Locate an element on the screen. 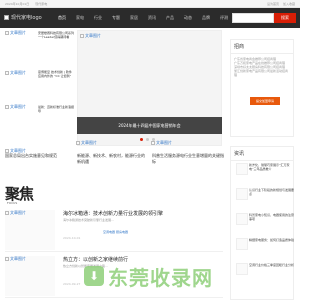  hot-list-item: 空调行业价格三季度回暖行业分析 is located at coordinates (265, 273).